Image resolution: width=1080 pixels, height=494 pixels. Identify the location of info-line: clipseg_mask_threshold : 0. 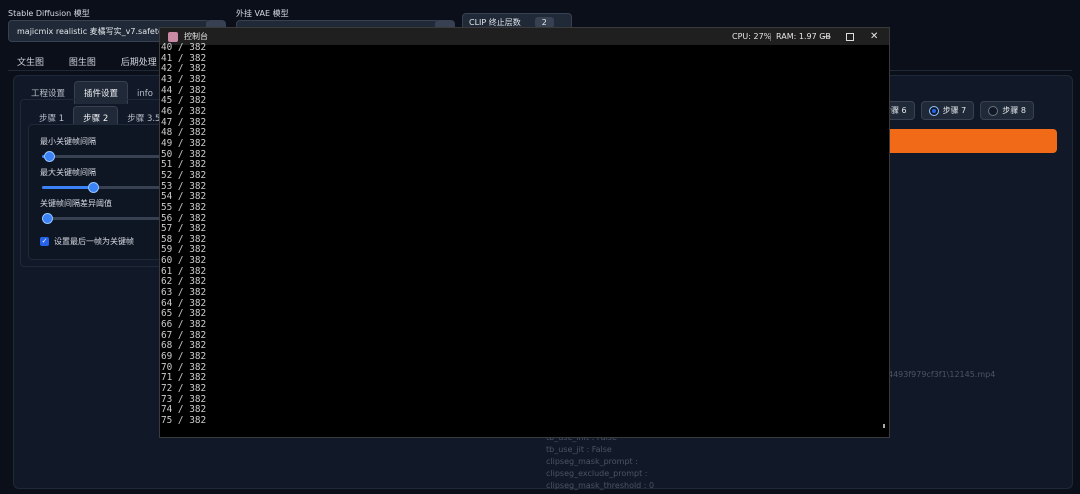
(600, 485).